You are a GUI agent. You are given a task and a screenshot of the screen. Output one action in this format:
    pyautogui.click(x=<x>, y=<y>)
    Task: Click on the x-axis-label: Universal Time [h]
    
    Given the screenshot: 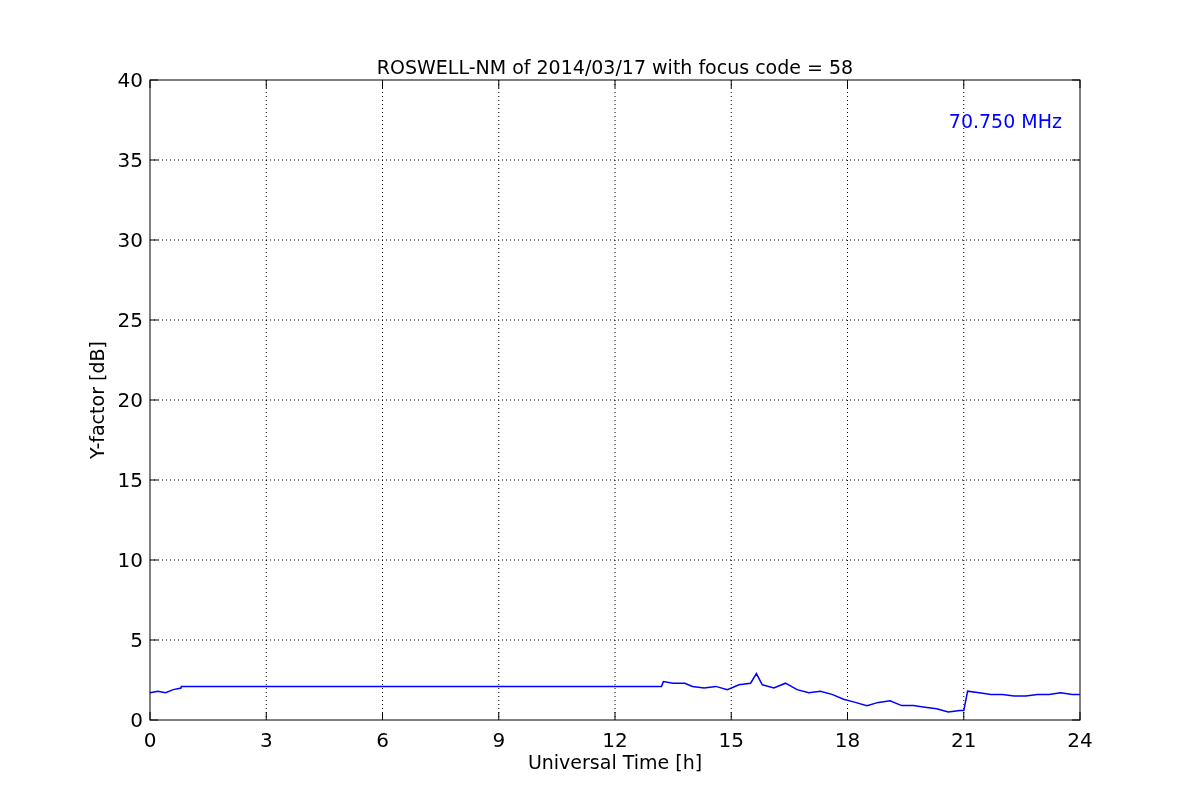 What is the action you would take?
    pyautogui.click(x=615, y=762)
    